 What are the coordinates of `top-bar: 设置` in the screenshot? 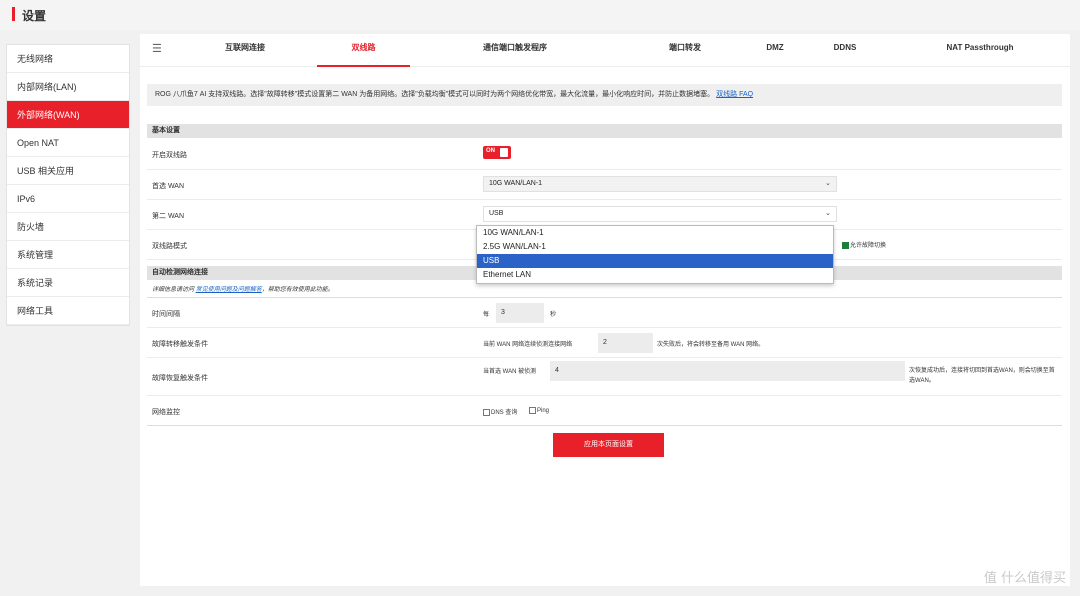 It's located at (540, 15).